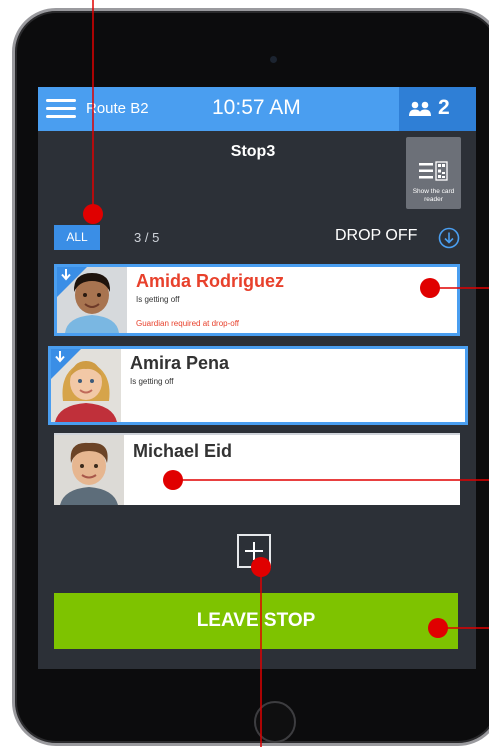 This screenshot has height=747, width=489. What do you see at coordinates (254, 551) in the screenshot?
I see `add-icon` at bounding box center [254, 551].